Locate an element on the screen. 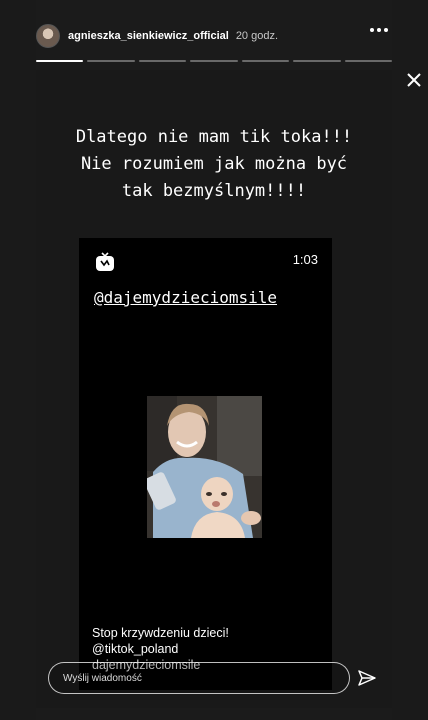  video-description-line: Stop krzywdzeniu dzieci! is located at coordinates (160, 633).